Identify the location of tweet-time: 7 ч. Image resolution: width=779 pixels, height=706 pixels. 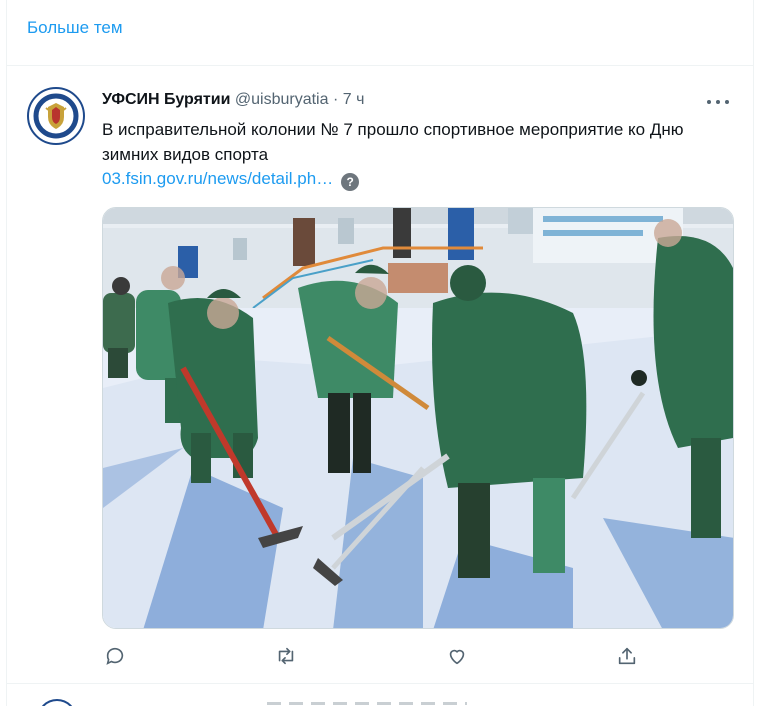
(354, 99).